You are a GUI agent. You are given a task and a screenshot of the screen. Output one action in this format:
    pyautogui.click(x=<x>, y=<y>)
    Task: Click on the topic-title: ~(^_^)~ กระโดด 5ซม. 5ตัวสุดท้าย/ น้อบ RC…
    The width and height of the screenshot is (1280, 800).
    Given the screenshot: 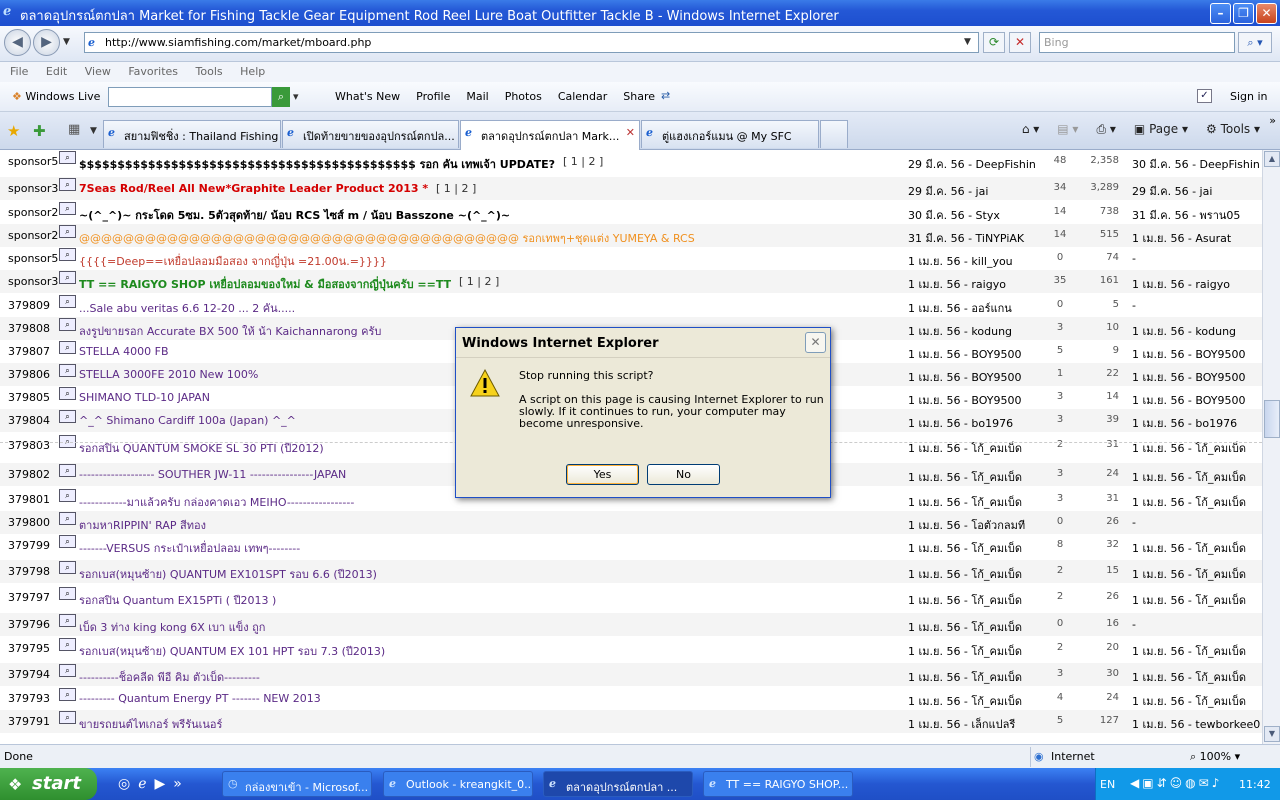 What is the action you would take?
    pyautogui.click(x=294, y=215)
    